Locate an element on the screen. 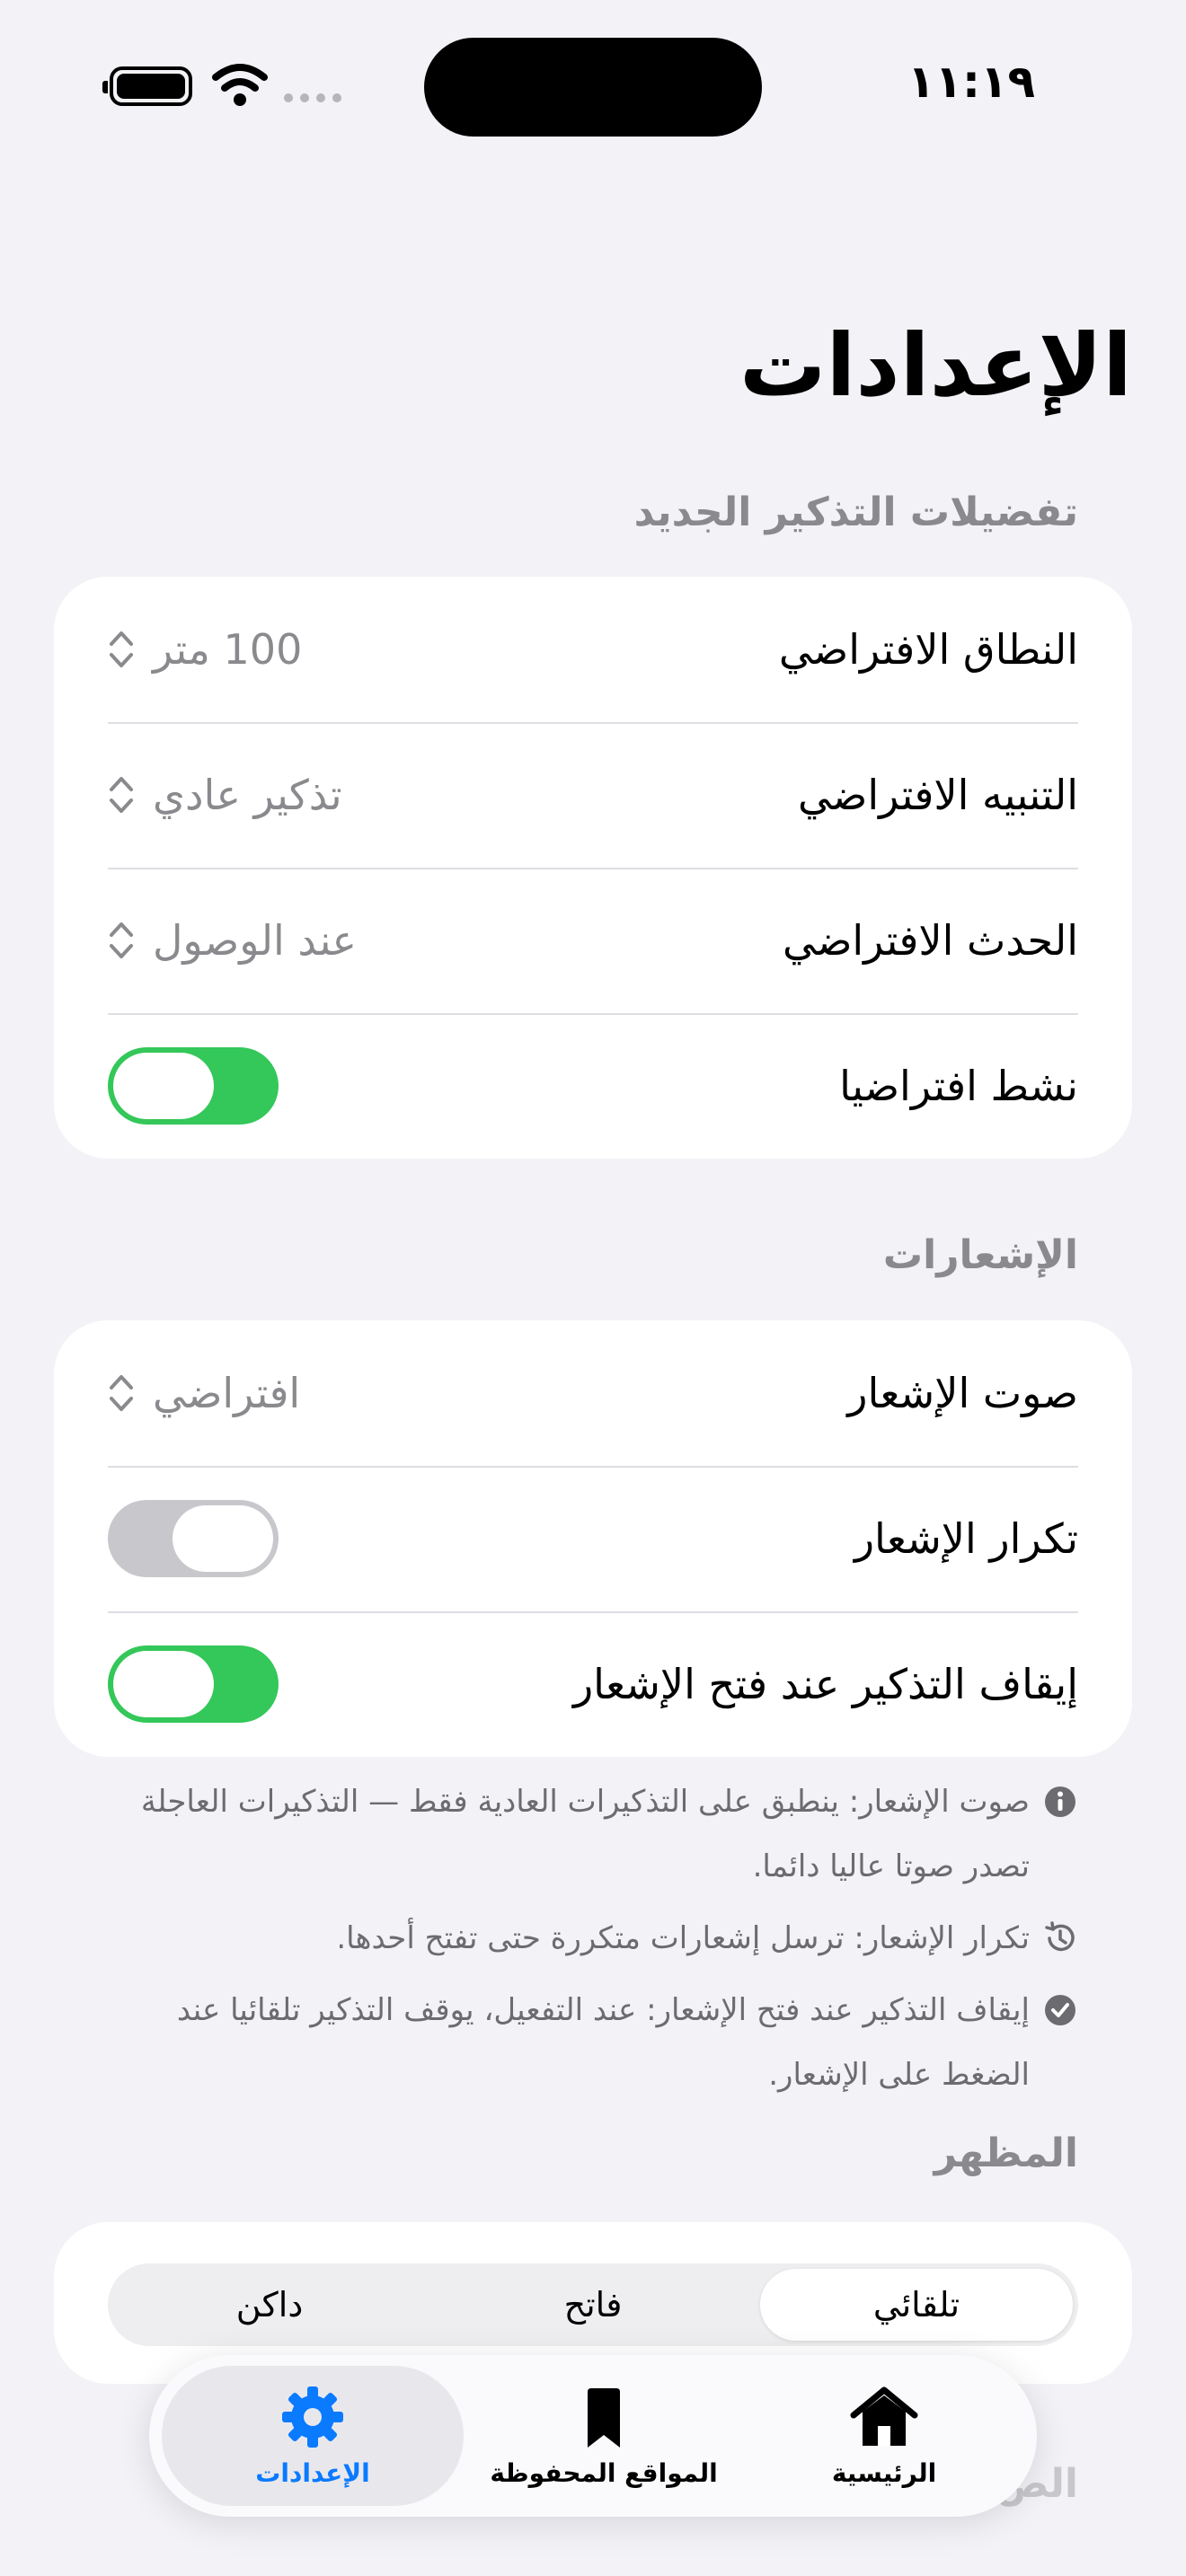 This screenshot has width=1186, height=2576. stop-on-open-toggle is located at coordinates (193, 1684).